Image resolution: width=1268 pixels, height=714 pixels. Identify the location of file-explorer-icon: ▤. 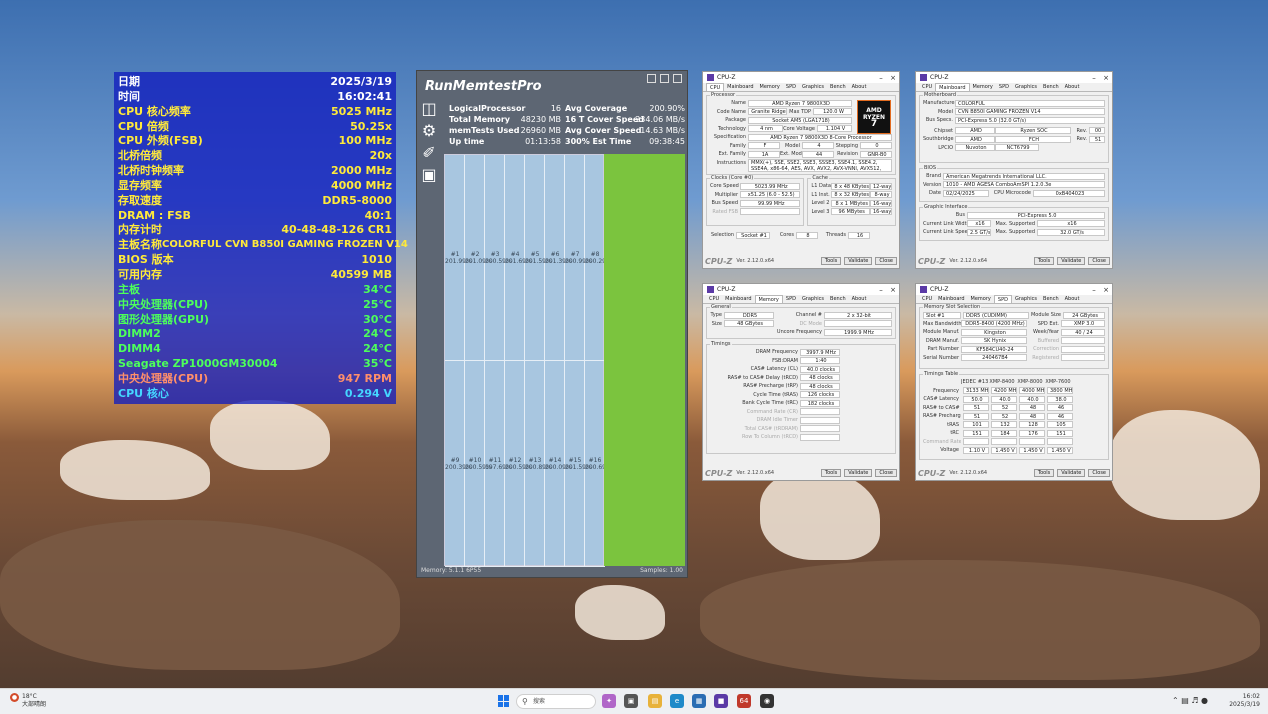
(655, 701).